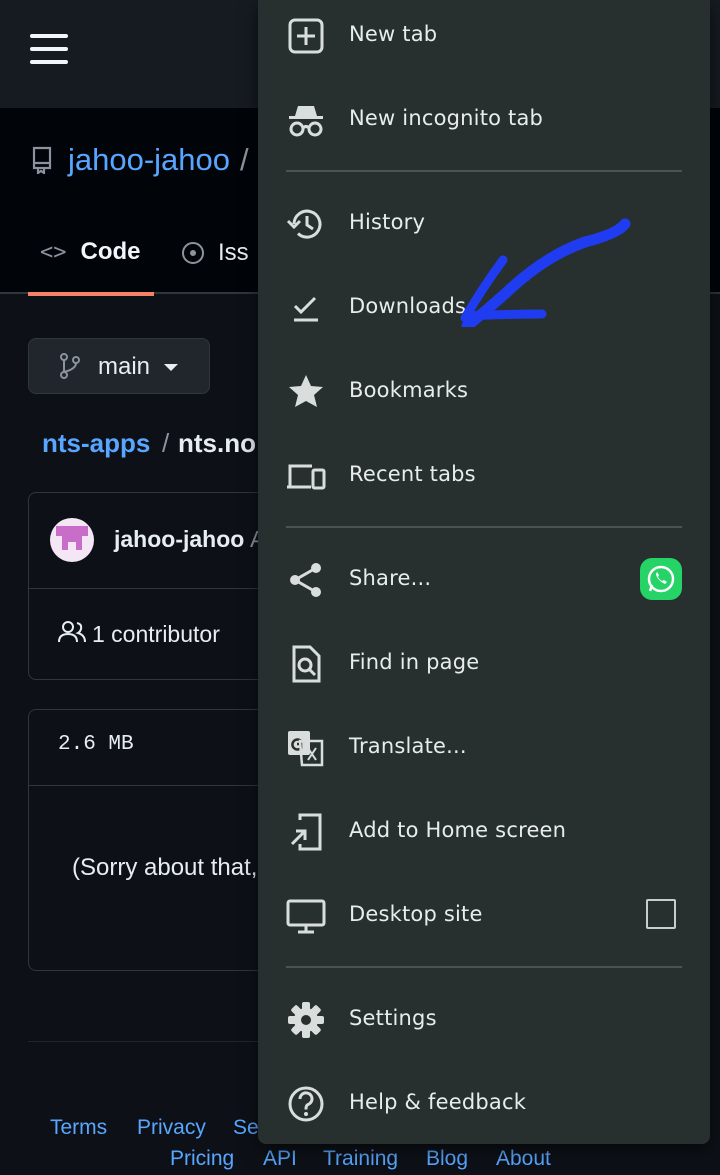 This screenshot has width=720, height=1175. What do you see at coordinates (360, 1159) in the screenshot?
I see `footer-link-training: Training` at bounding box center [360, 1159].